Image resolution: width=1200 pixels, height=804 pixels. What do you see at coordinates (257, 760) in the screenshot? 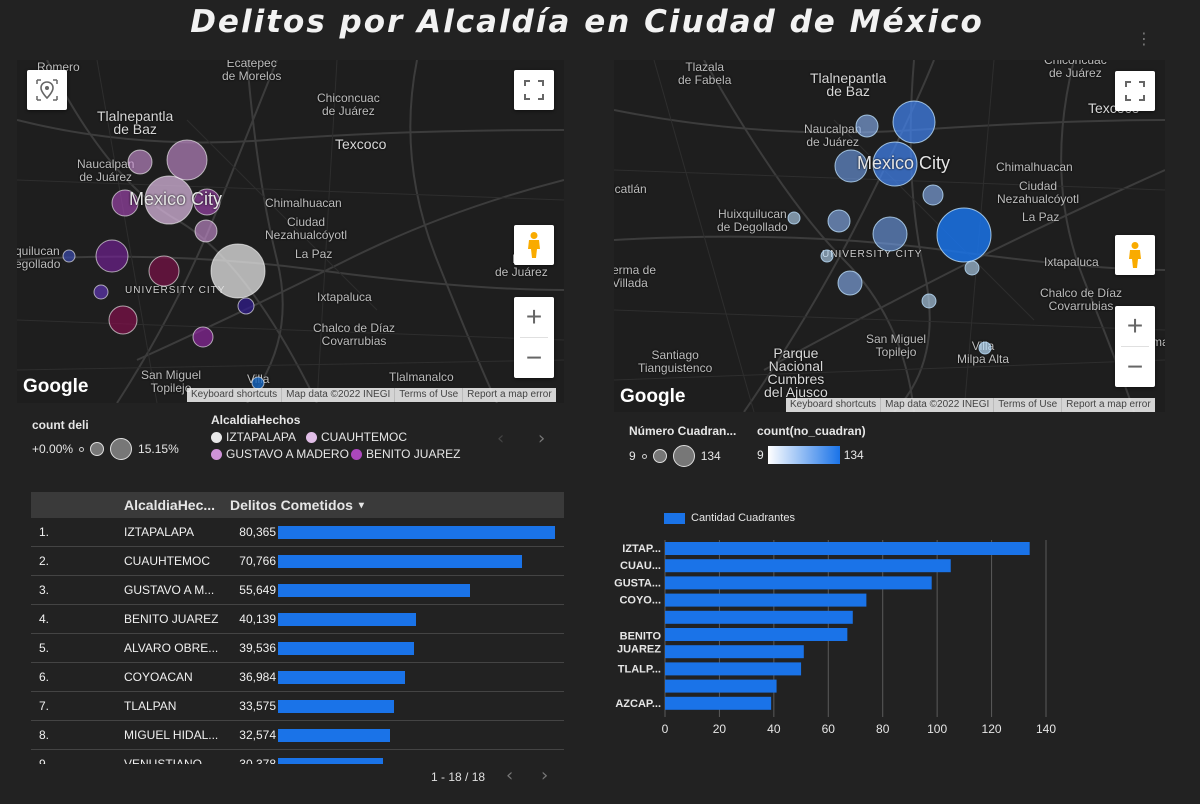
I see `row-delitos-value: 30,378` at bounding box center [257, 760].